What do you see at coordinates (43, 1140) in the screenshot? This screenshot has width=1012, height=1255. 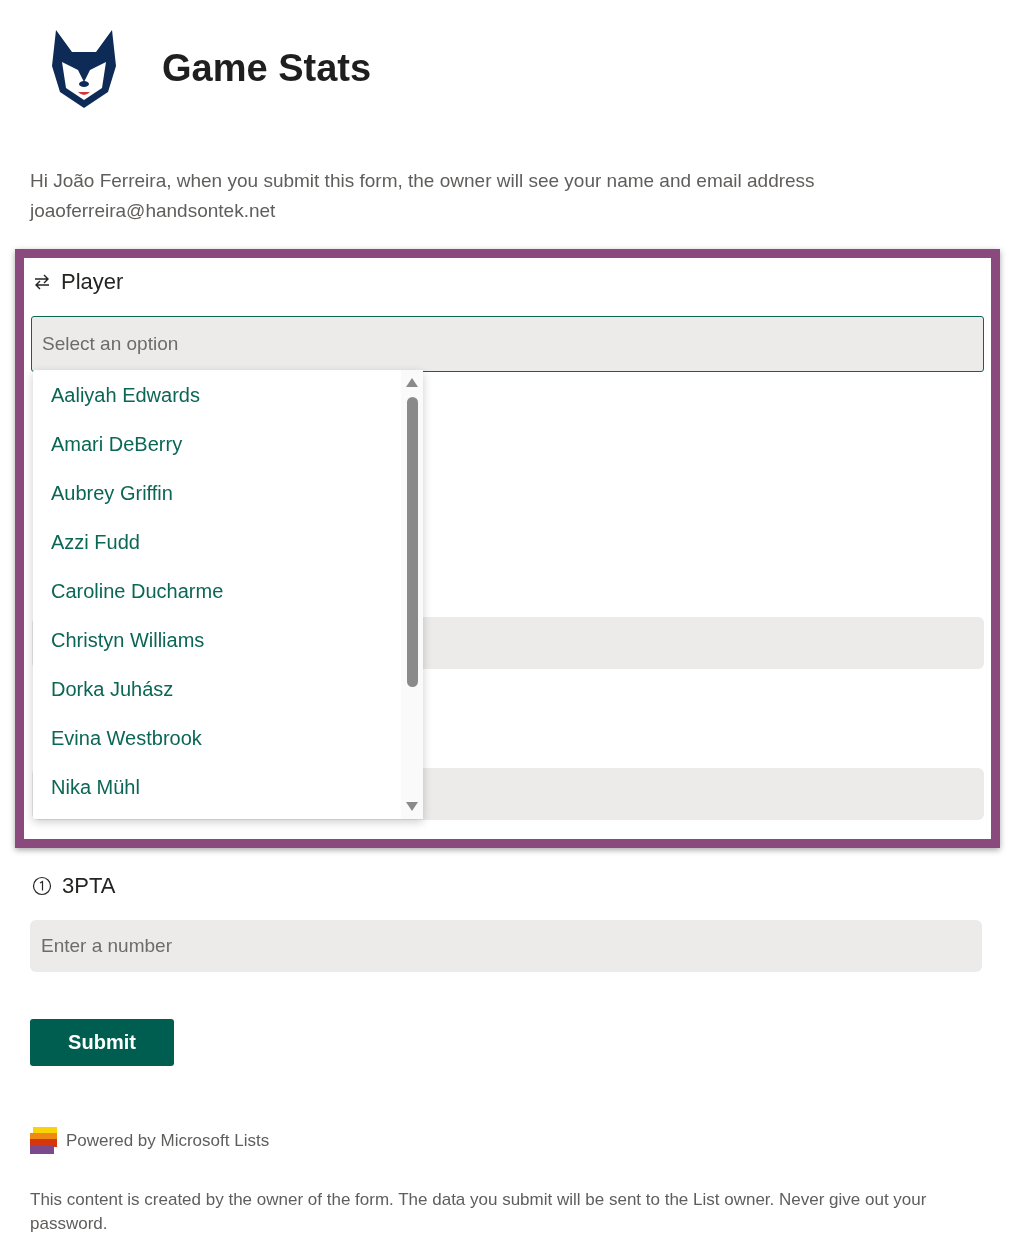 I see `lists-logo-icon` at bounding box center [43, 1140].